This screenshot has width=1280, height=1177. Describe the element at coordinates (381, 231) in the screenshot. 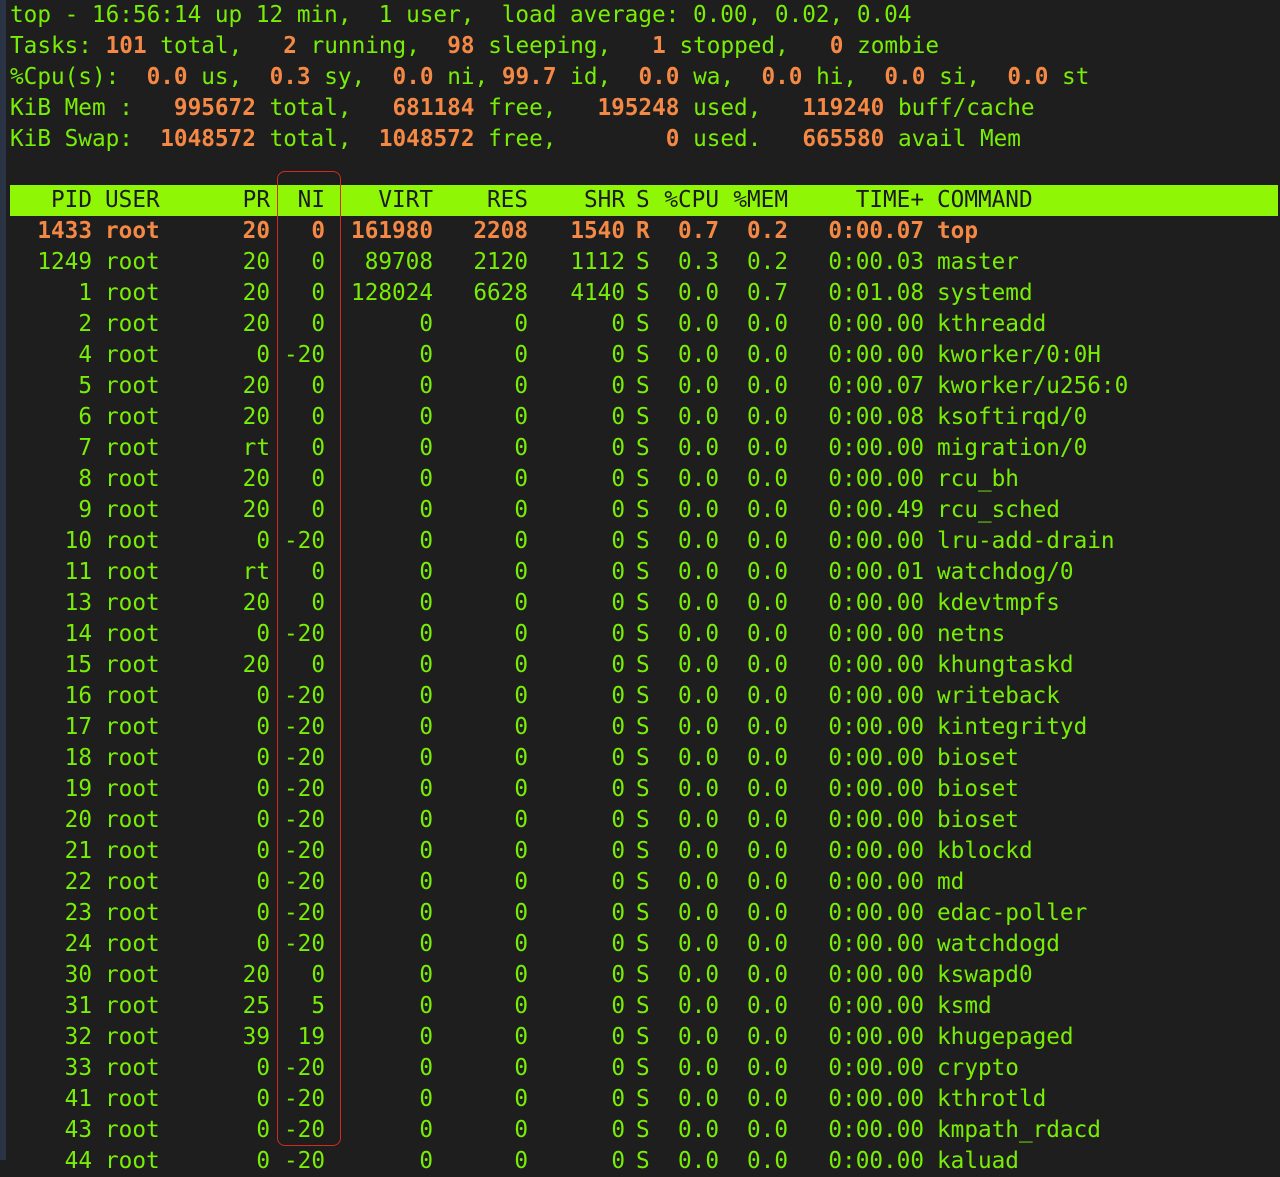

I see `cell-virt: 161980` at that location.